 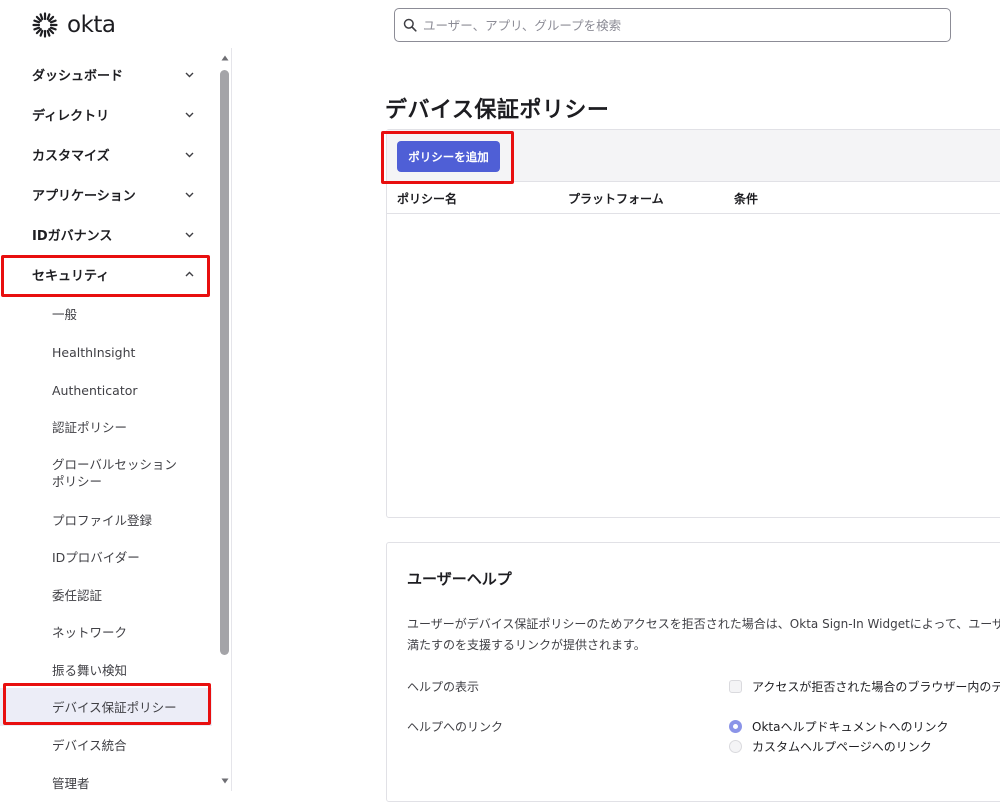 What do you see at coordinates (106, 473) in the screenshot?
I see `sidebar-subitem-global-session-policy: グローバルセッション ポリシー` at bounding box center [106, 473].